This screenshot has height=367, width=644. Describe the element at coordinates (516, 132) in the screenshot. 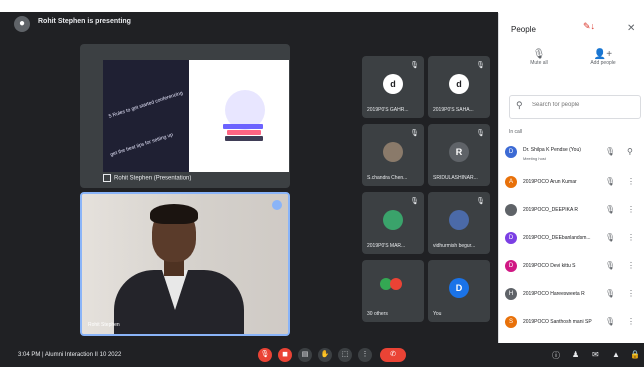

I see `in-call-heading: In call` at that location.